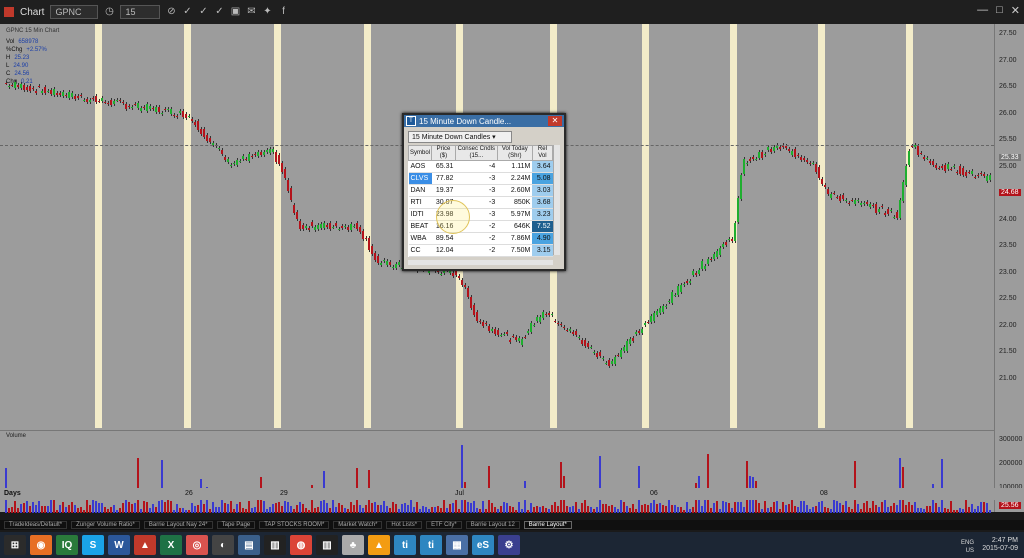 Image resolution: width=1024 pixels, height=558 pixels. Describe the element at coordinates (32, 12) in the screenshot. I see `window-title: Chart` at that location.